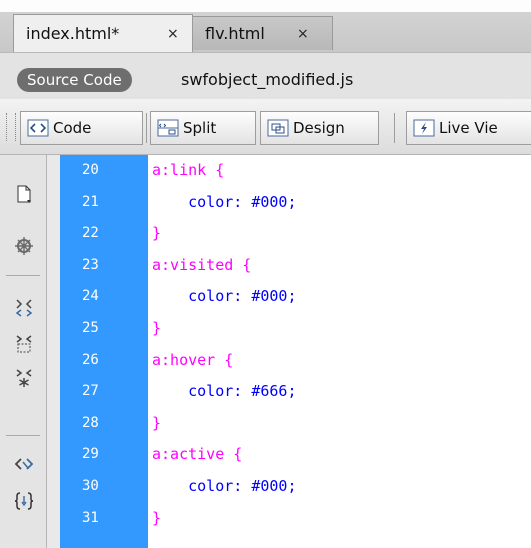 The width and height of the screenshot is (531, 548). What do you see at coordinates (90, 454) in the screenshot?
I see `line-number: 29` at bounding box center [90, 454].